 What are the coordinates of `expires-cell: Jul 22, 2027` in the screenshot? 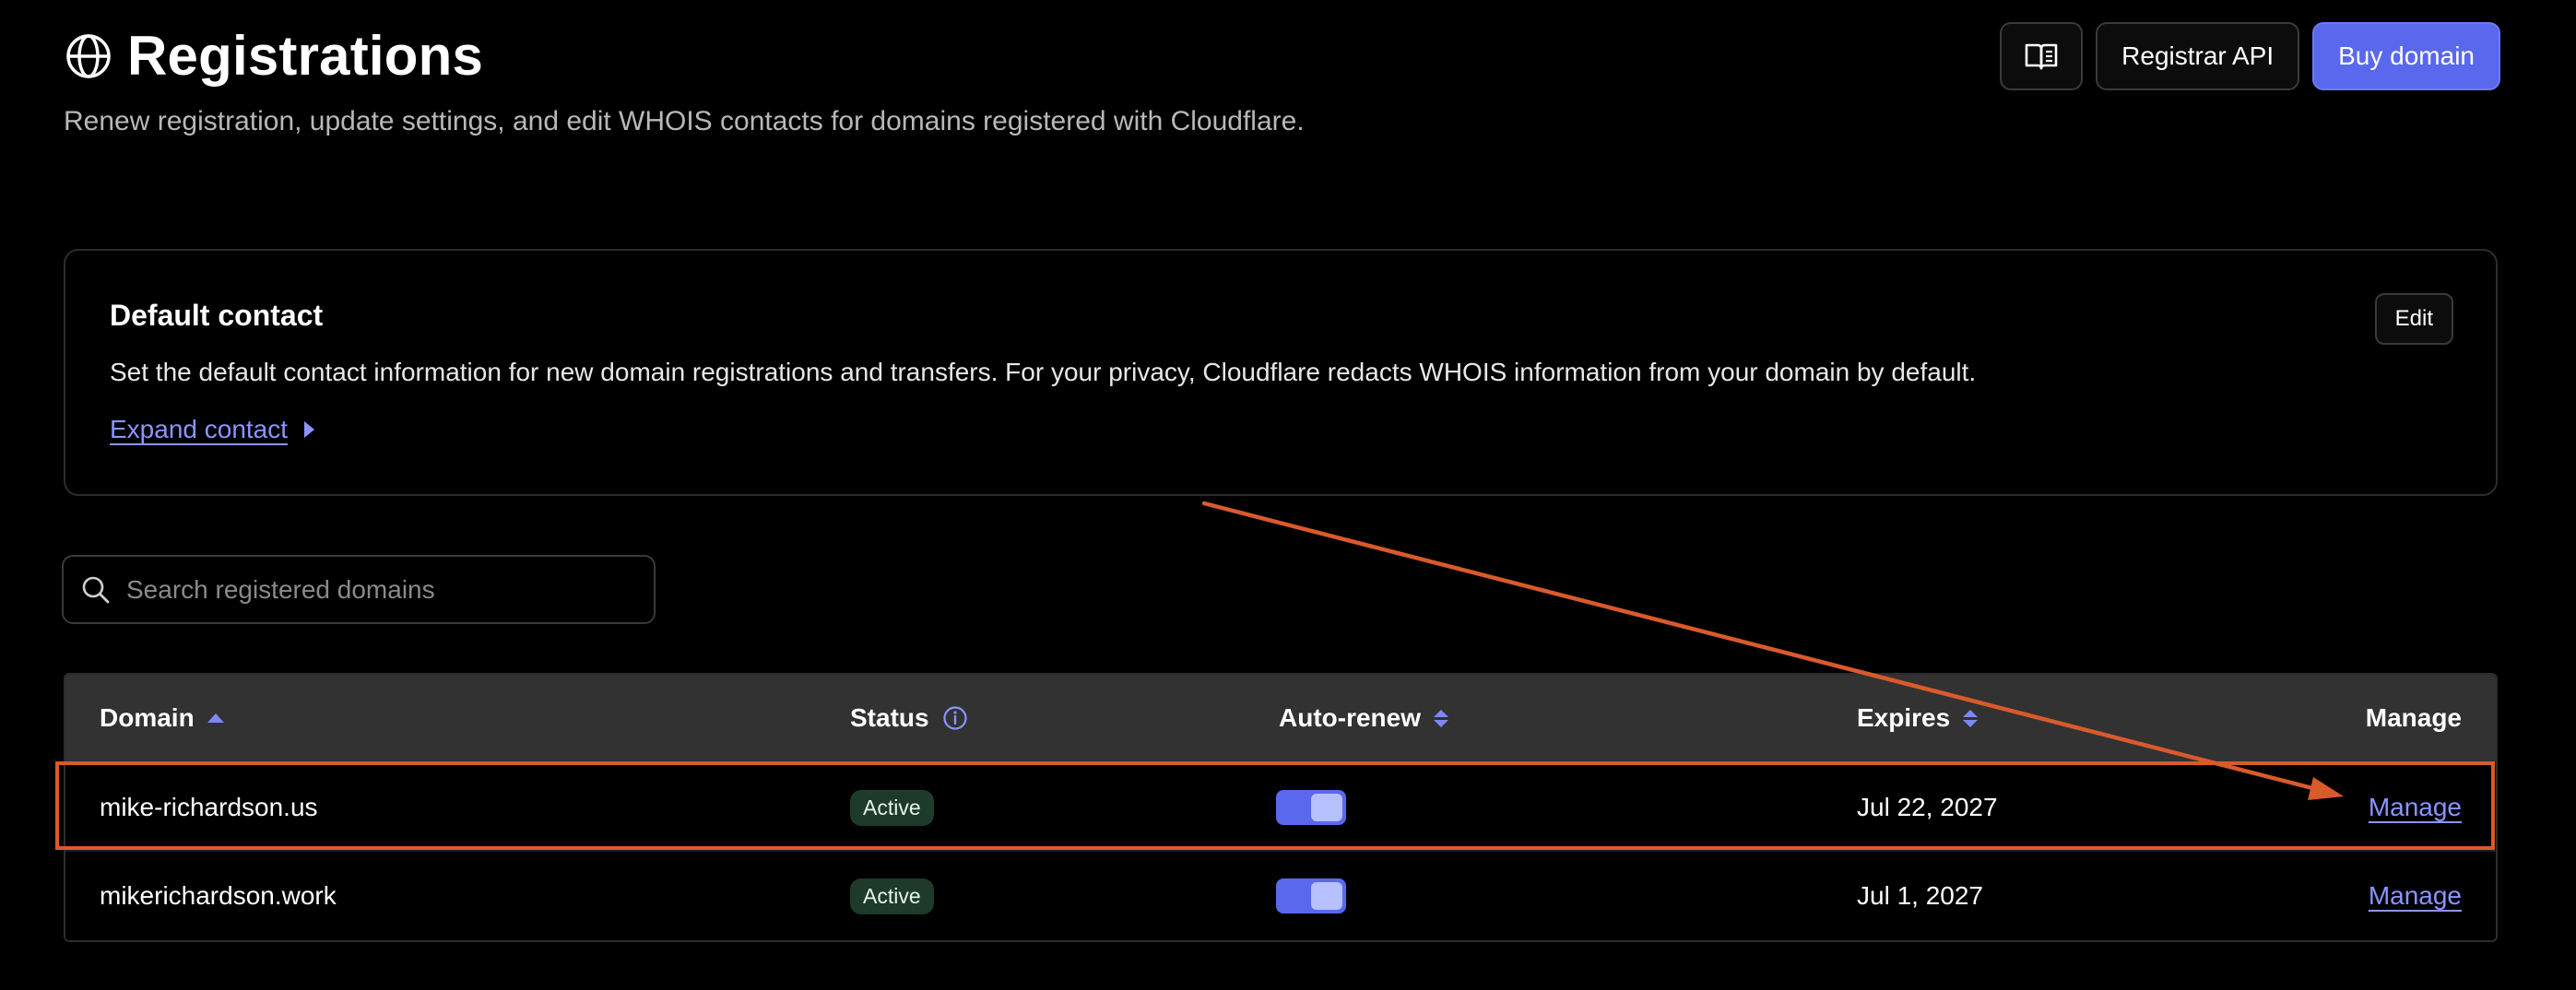 It's located at (1927, 807).